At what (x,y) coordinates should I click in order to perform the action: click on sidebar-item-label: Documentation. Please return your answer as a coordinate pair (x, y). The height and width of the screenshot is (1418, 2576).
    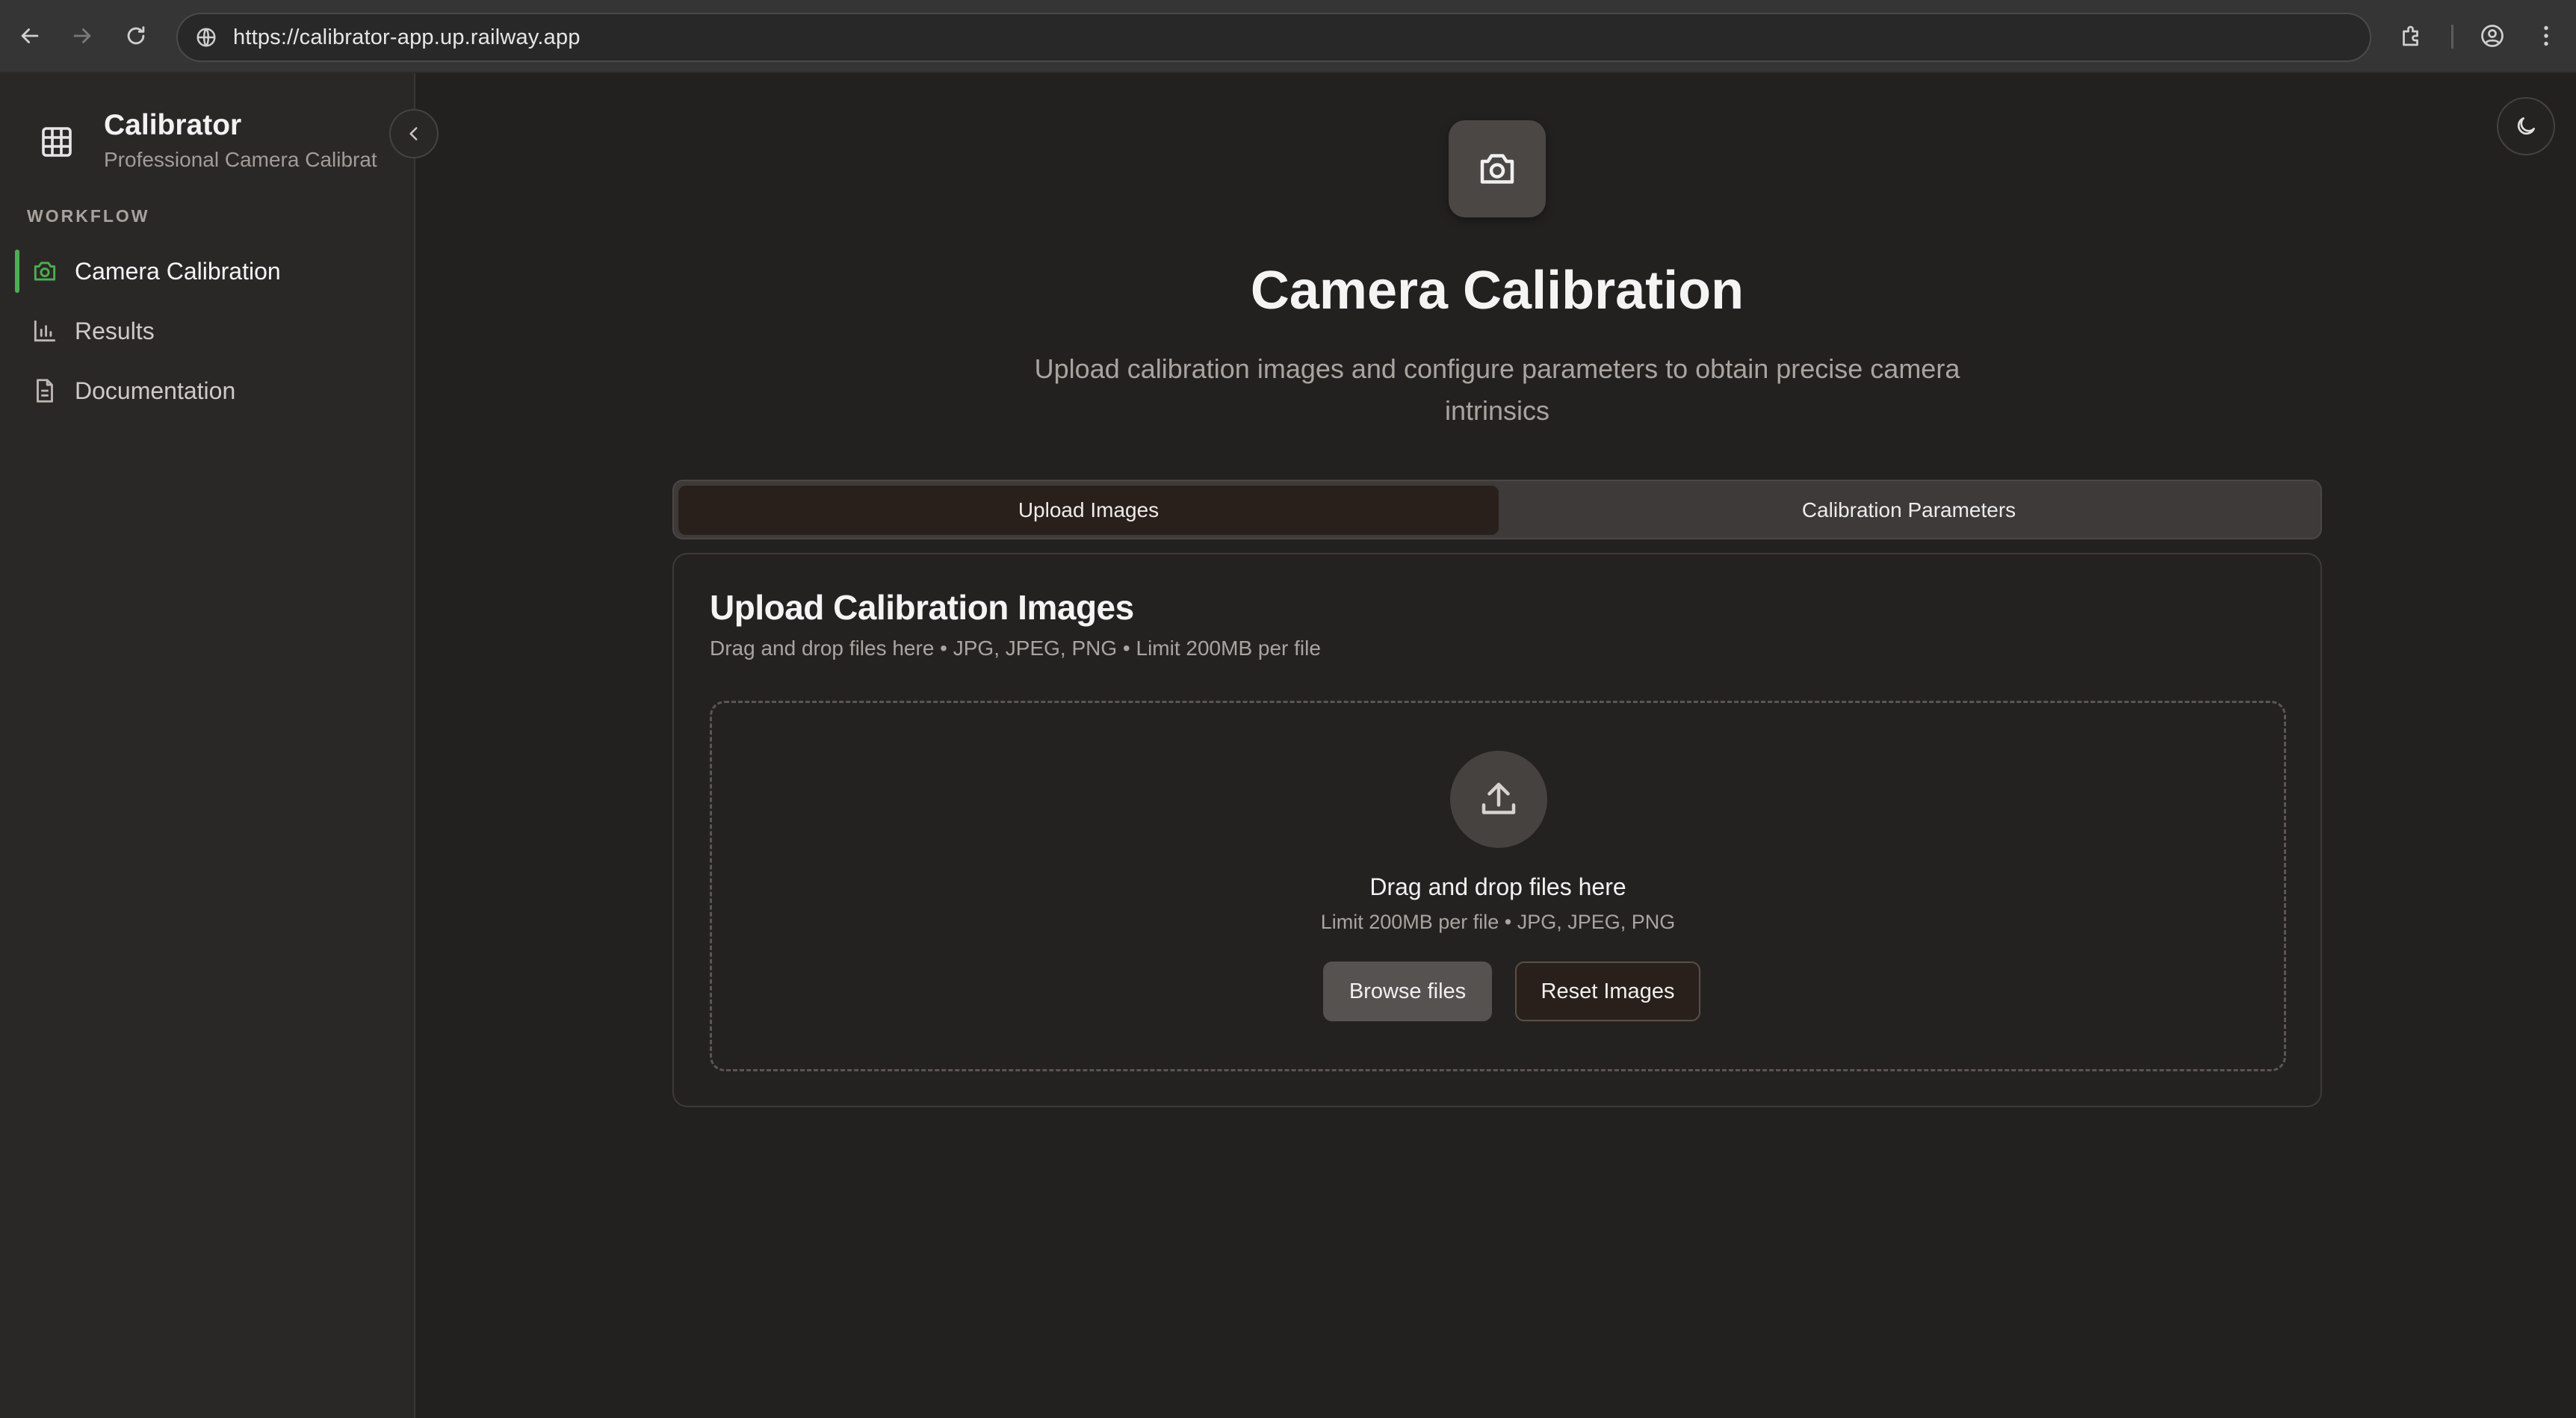
    Looking at the image, I should click on (155, 390).